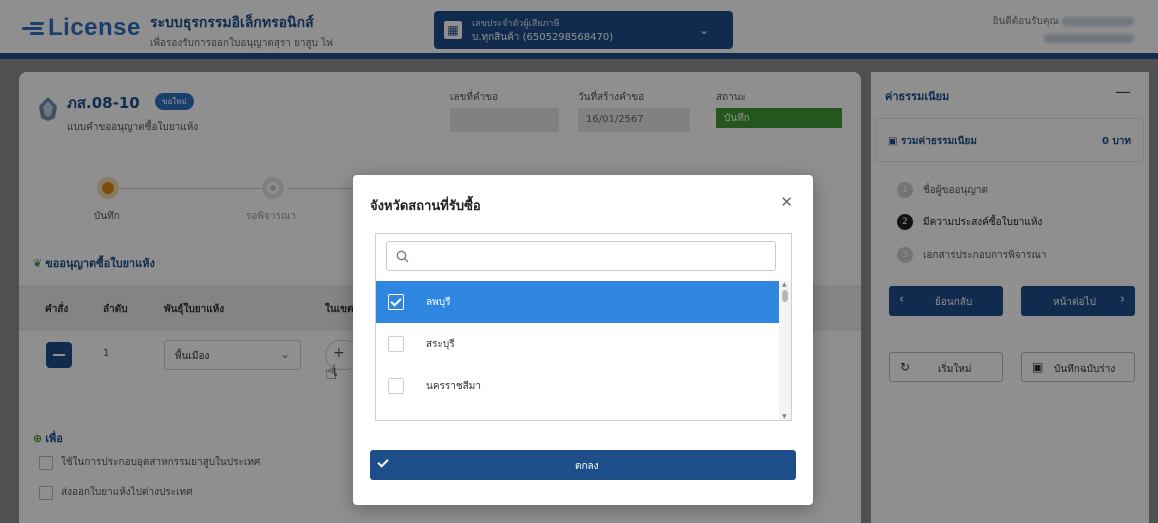 The image size is (1158, 523). What do you see at coordinates (784, 416) in the screenshot?
I see `scroll-down-icon: ▼` at bounding box center [784, 416].